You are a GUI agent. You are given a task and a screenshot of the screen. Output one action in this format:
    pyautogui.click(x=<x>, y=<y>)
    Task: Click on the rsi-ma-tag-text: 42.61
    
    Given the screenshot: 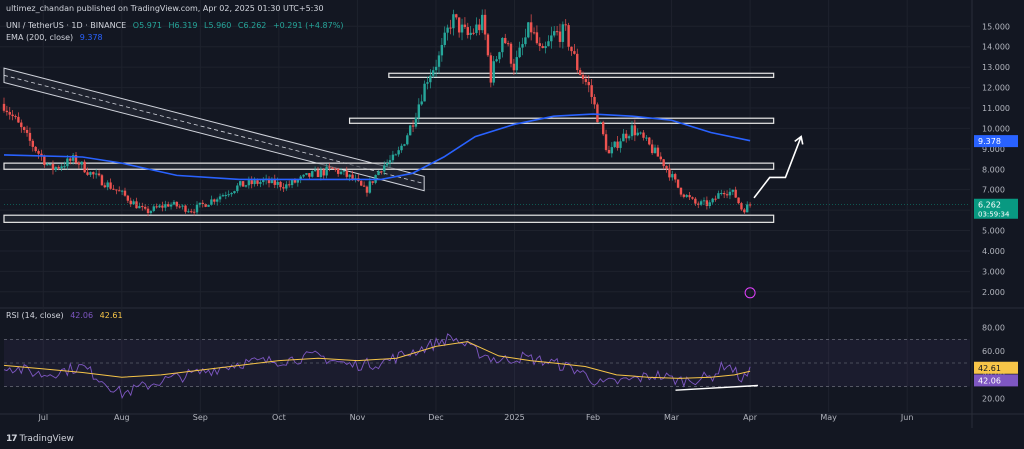 What is the action you would take?
    pyautogui.click(x=989, y=368)
    